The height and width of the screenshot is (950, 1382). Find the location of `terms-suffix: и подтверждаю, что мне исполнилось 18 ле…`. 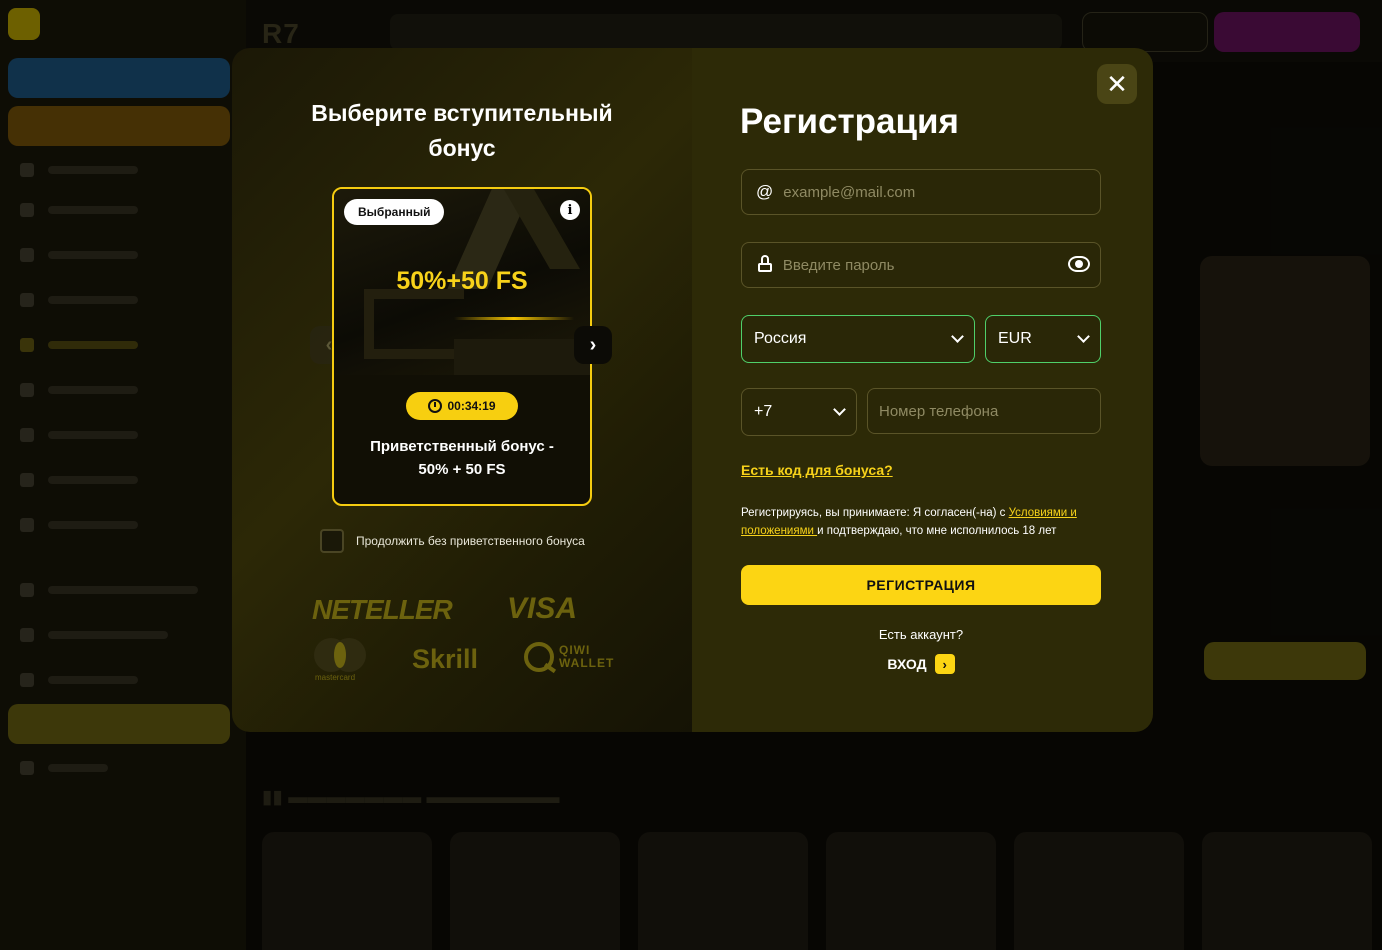

terms-suffix: и подтверждаю, что мне исполнилось 18 ле… is located at coordinates (937, 531).